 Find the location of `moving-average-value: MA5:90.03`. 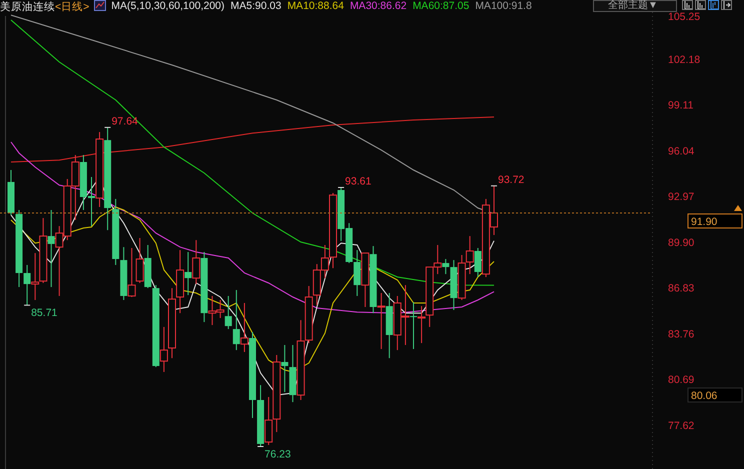

moving-average-value: MA5:90.03 is located at coordinates (256, 6).